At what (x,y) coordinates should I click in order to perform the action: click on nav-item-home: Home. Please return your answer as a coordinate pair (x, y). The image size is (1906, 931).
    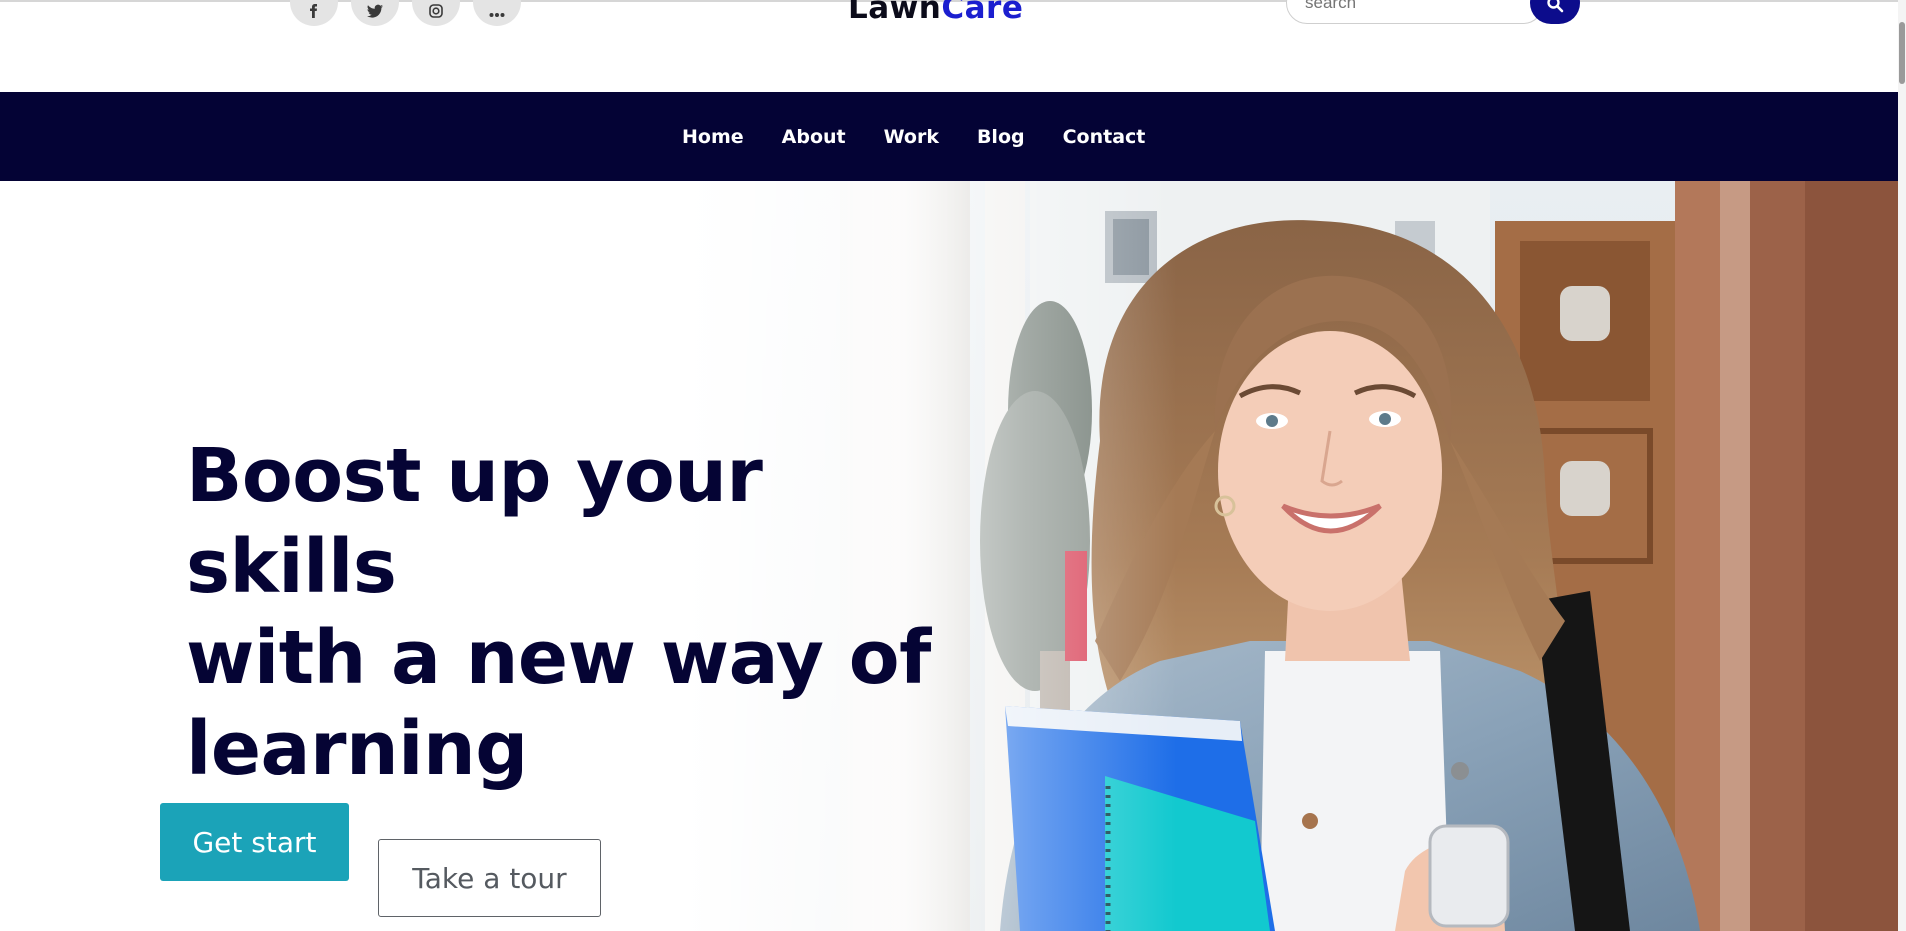
    Looking at the image, I should click on (713, 137).